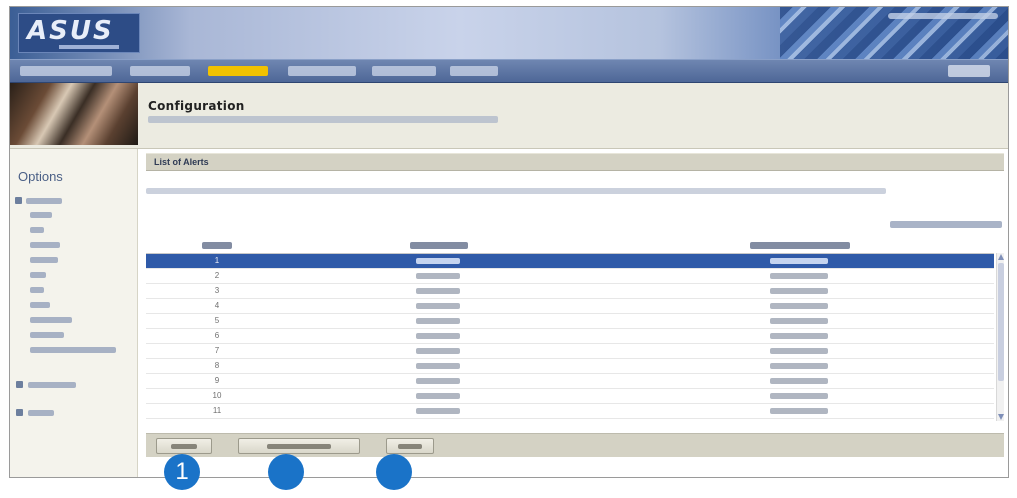 The width and height of the screenshot is (1017, 498). I want to click on table-row: 6, so click(570, 336).